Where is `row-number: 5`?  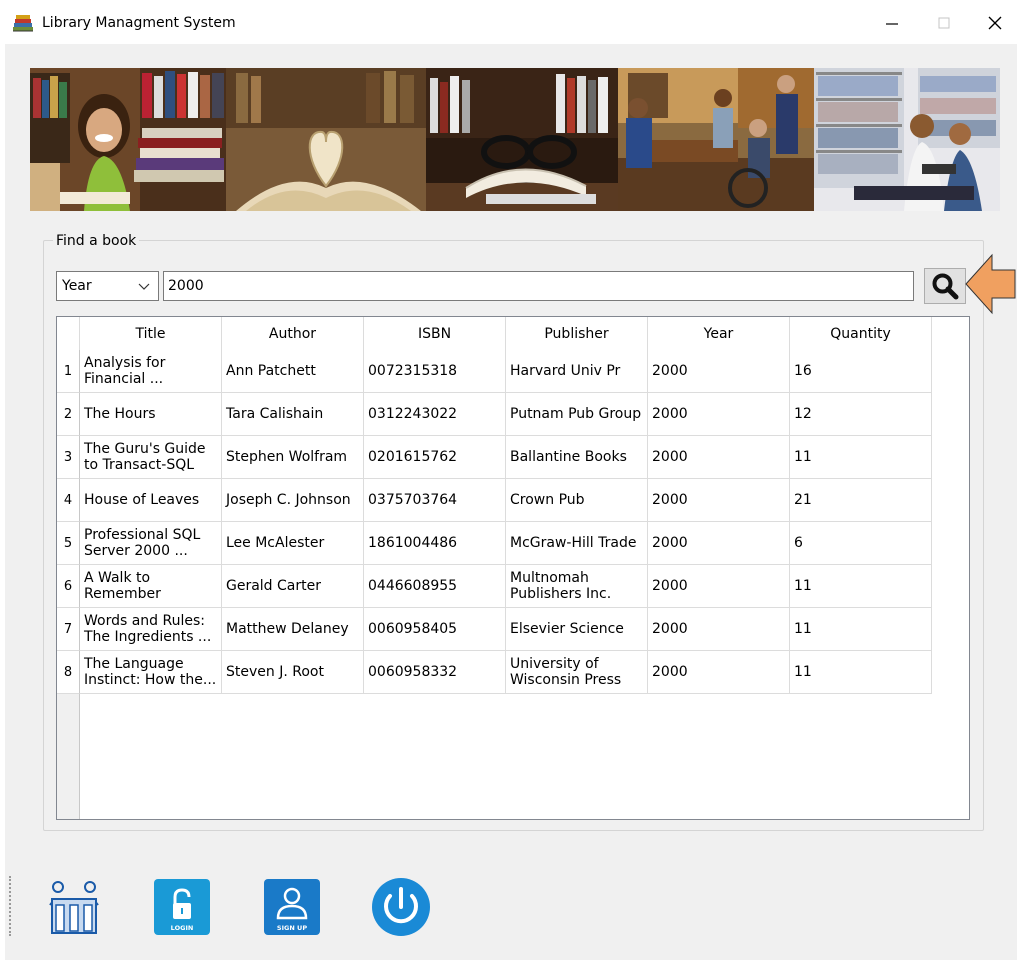
row-number: 5 is located at coordinates (68, 543).